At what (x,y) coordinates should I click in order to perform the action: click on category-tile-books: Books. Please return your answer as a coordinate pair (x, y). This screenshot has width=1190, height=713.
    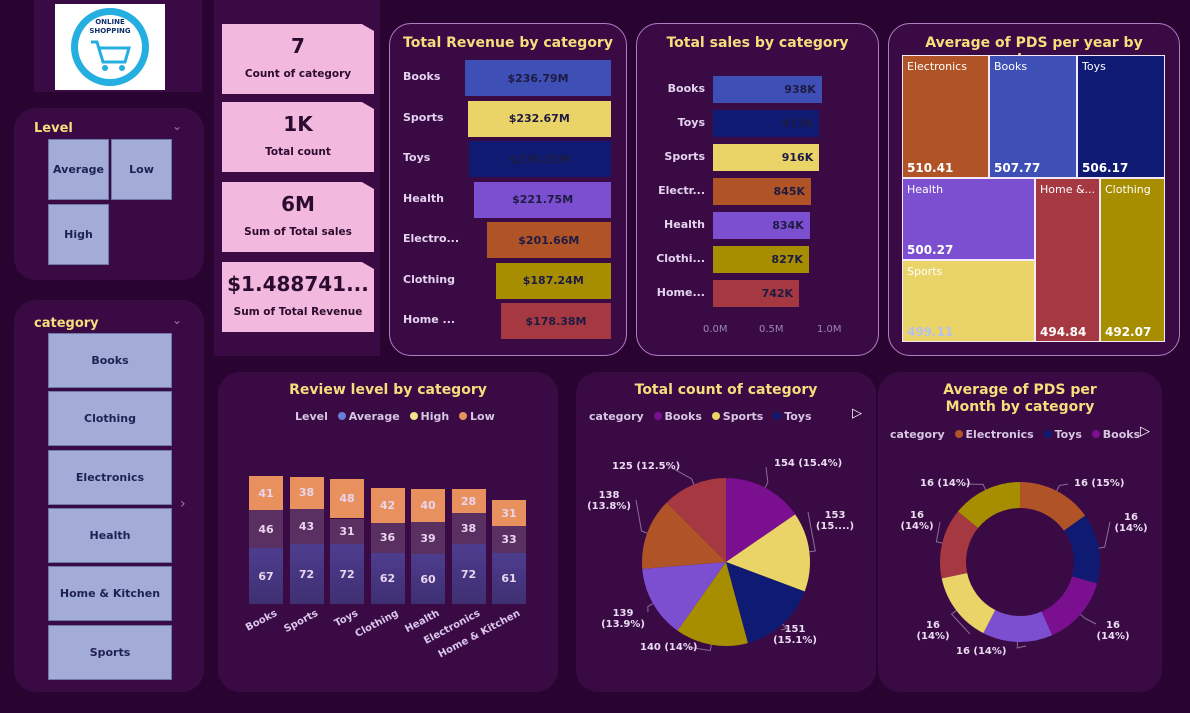
    Looking at the image, I should click on (110, 360).